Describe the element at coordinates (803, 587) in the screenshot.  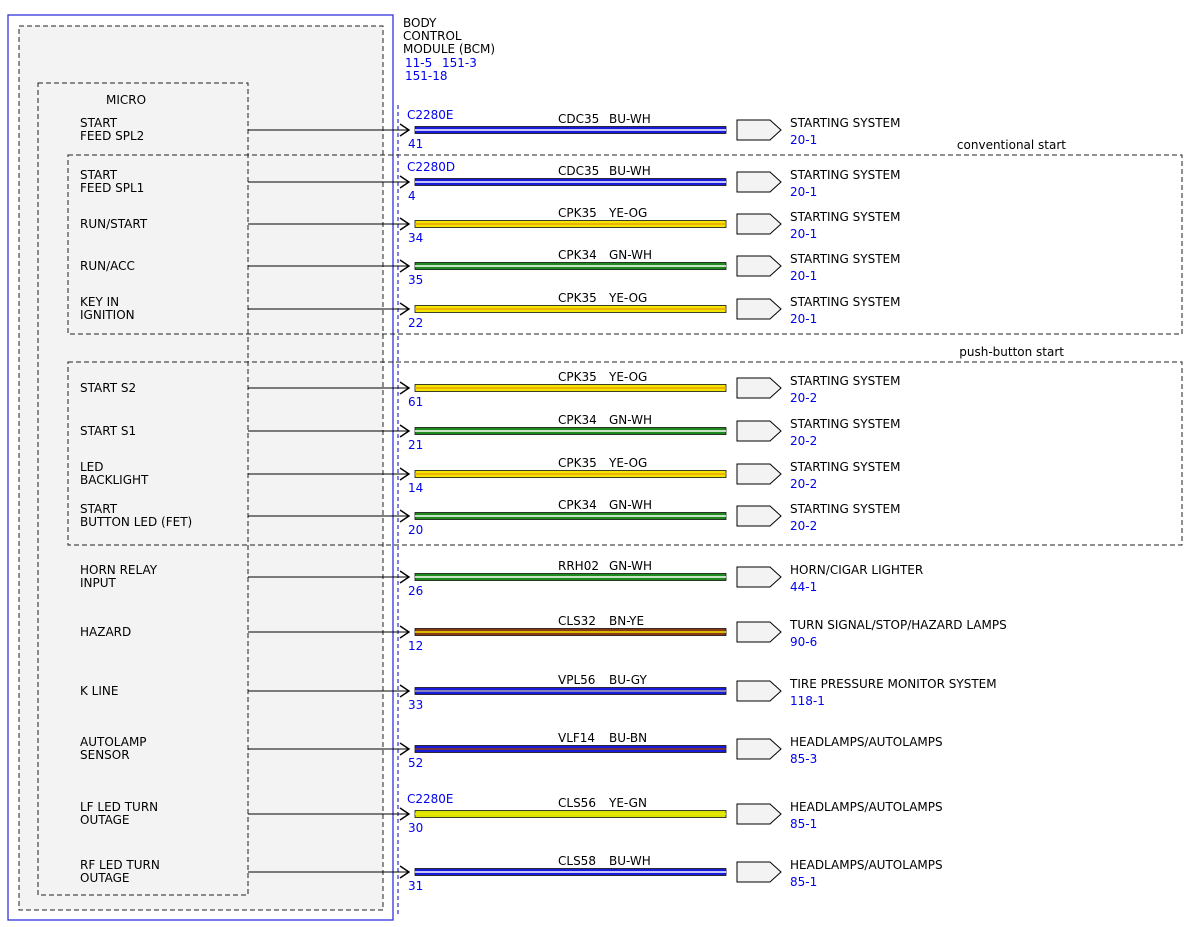
I see `destination-ref: 44-1` at that location.